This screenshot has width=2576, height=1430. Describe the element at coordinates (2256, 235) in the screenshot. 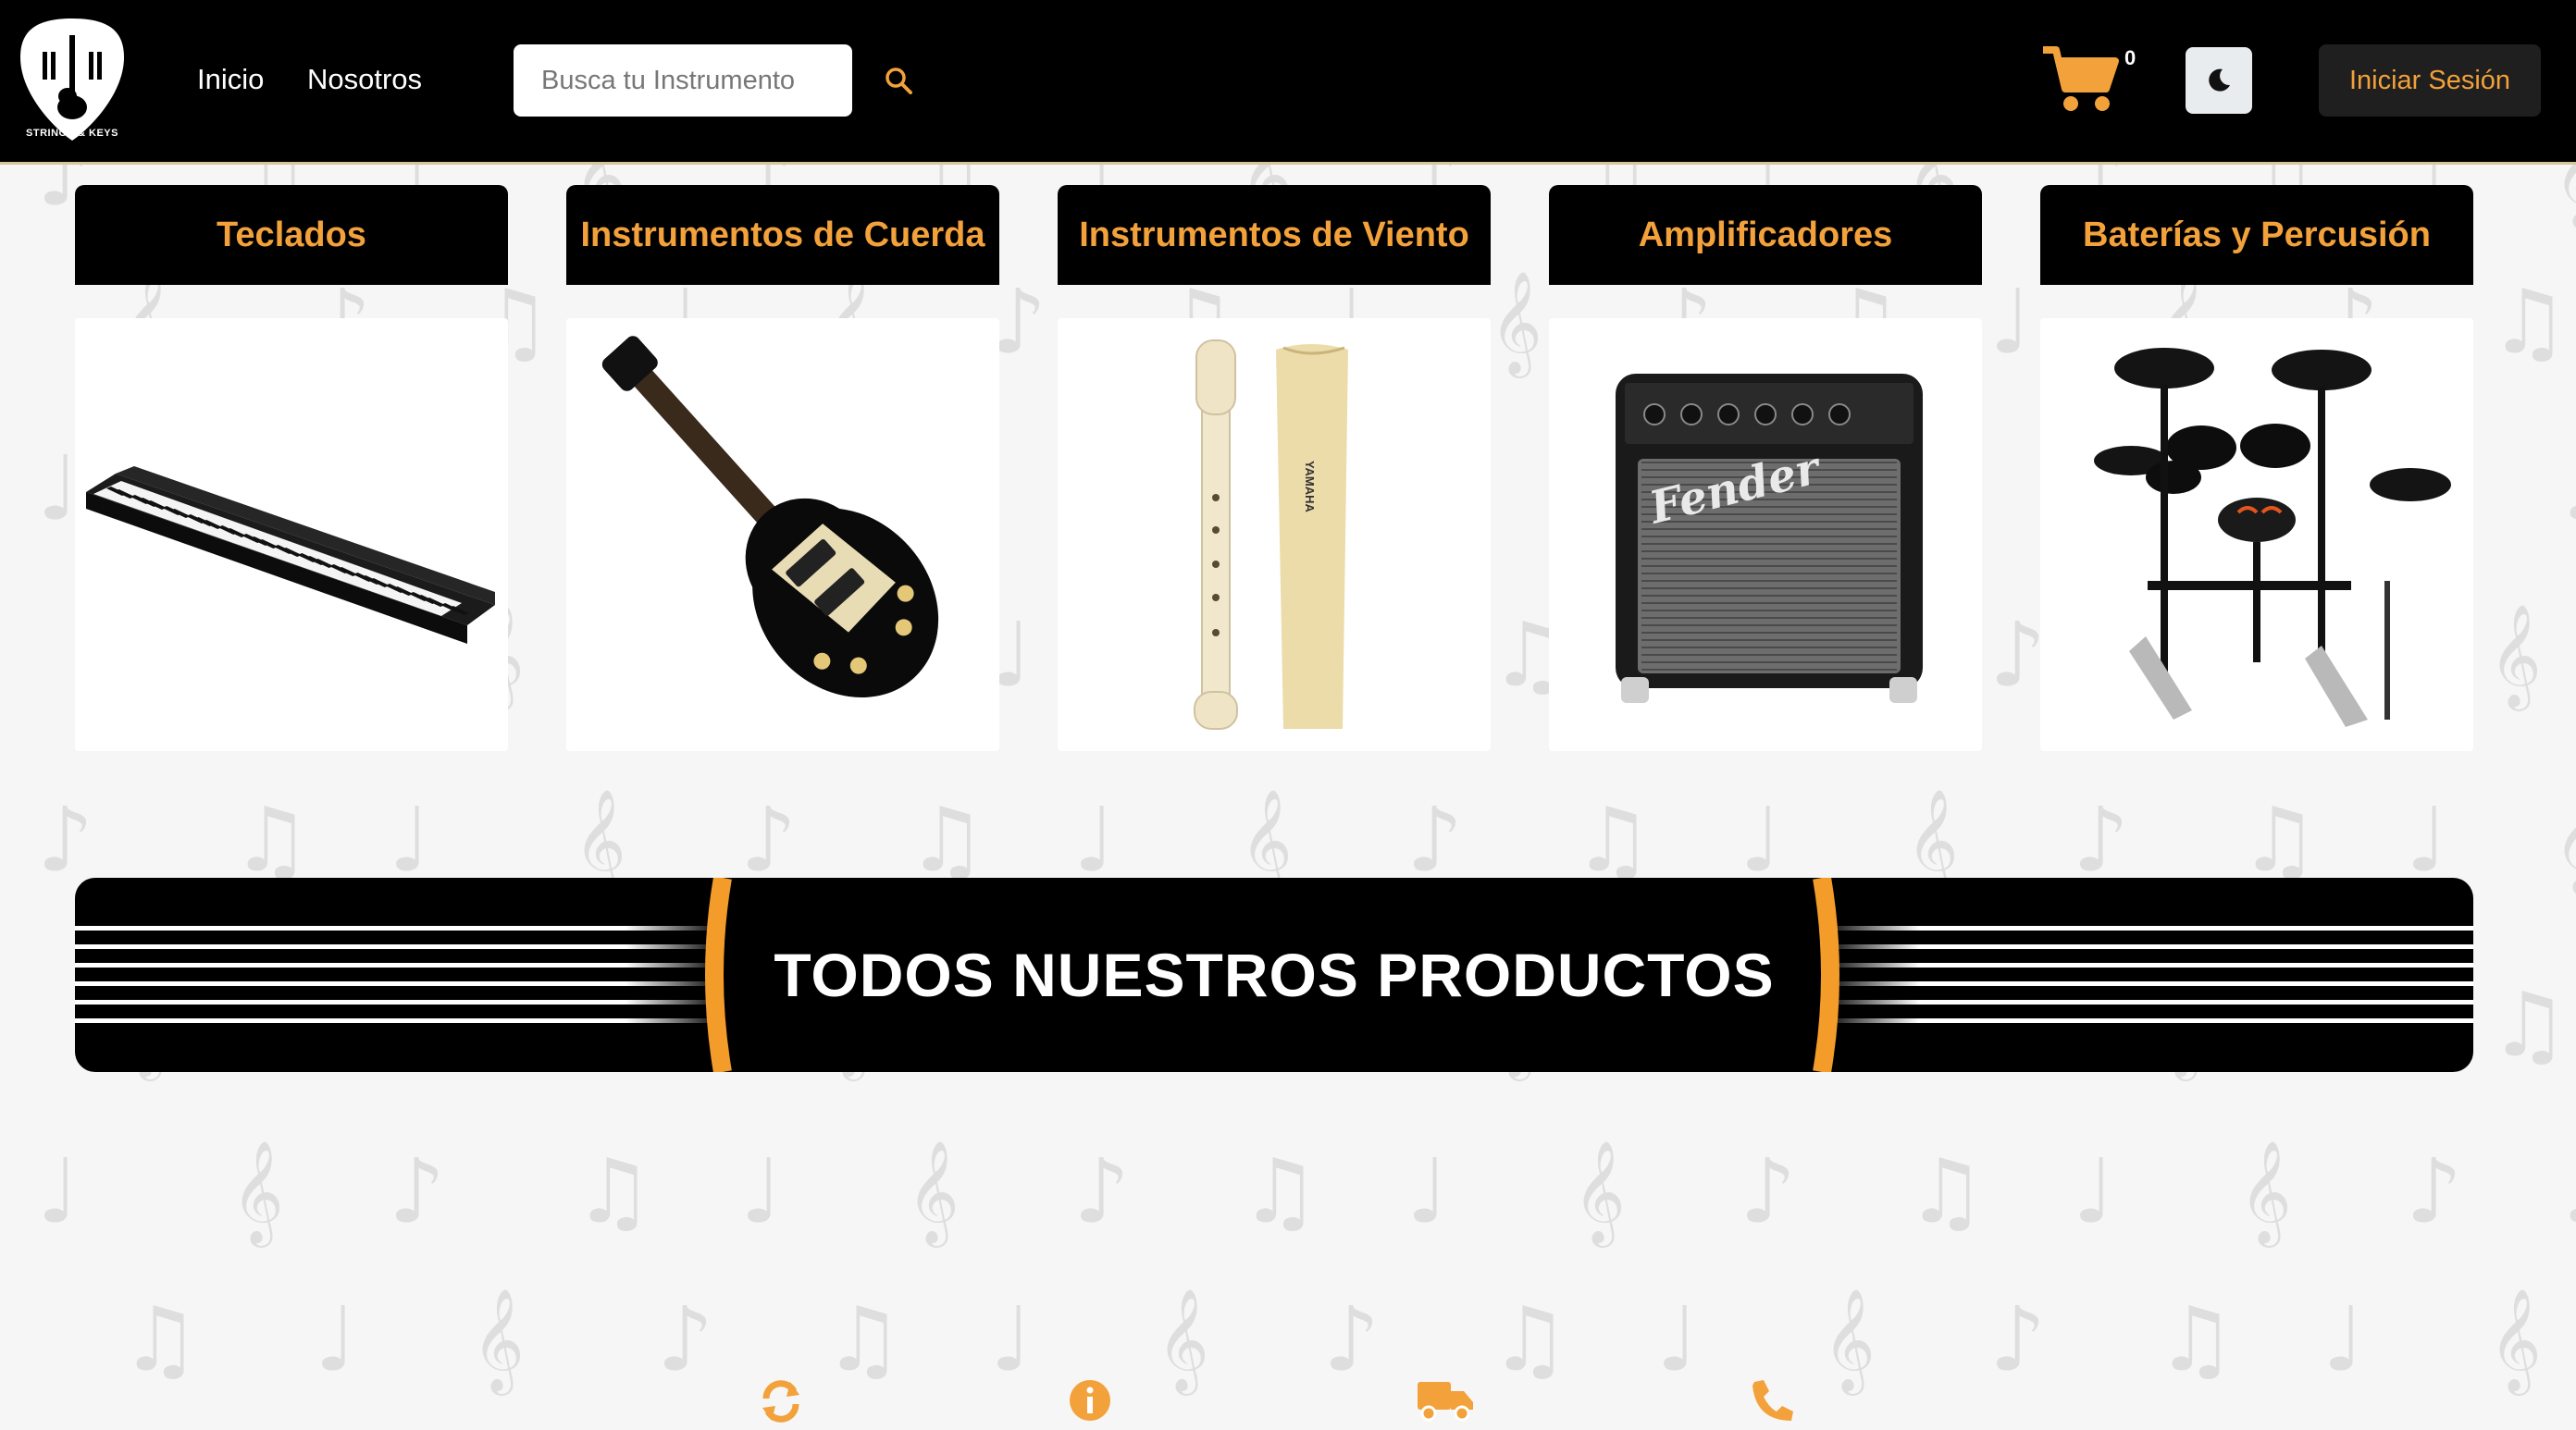

I see `category-title: Baterías y Percusión` at that location.